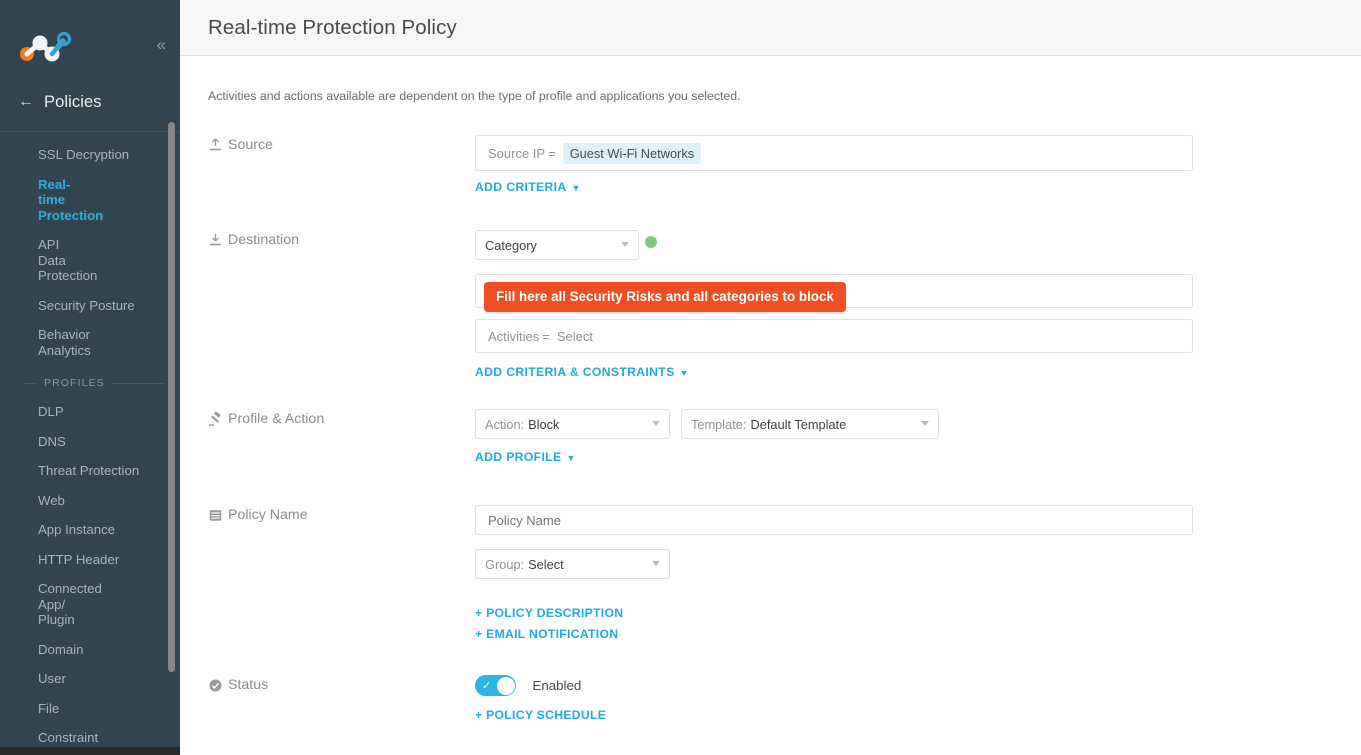  Describe the element at coordinates (575, 336) in the screenshot. I see `activities-field-value: Select` at that location.